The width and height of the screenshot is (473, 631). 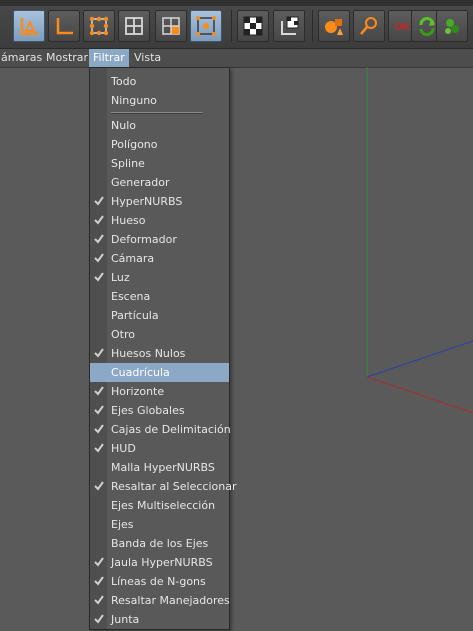 What do you see at coordinates (67, 58) in the screenshot?
I see `menu-mostrar: Mostrar` at bounding box center [67, 58].